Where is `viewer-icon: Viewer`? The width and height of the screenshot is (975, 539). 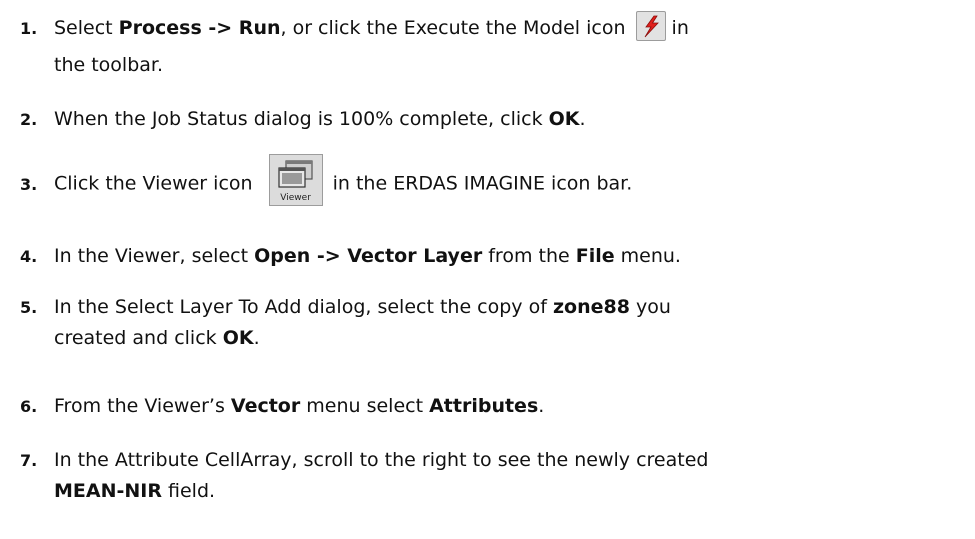
viewer-icon: Viewer is located at coordinates (295, 180).